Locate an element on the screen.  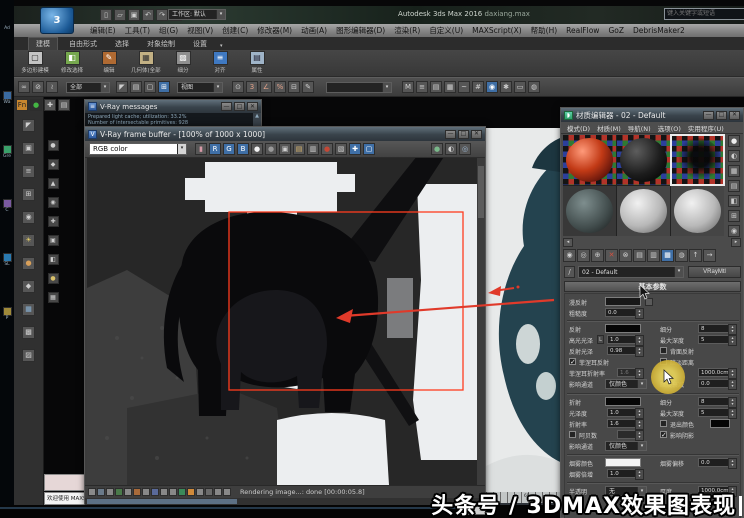
reflect-glossiness-spinner: 0.98 is located at coordinates (625, 351).